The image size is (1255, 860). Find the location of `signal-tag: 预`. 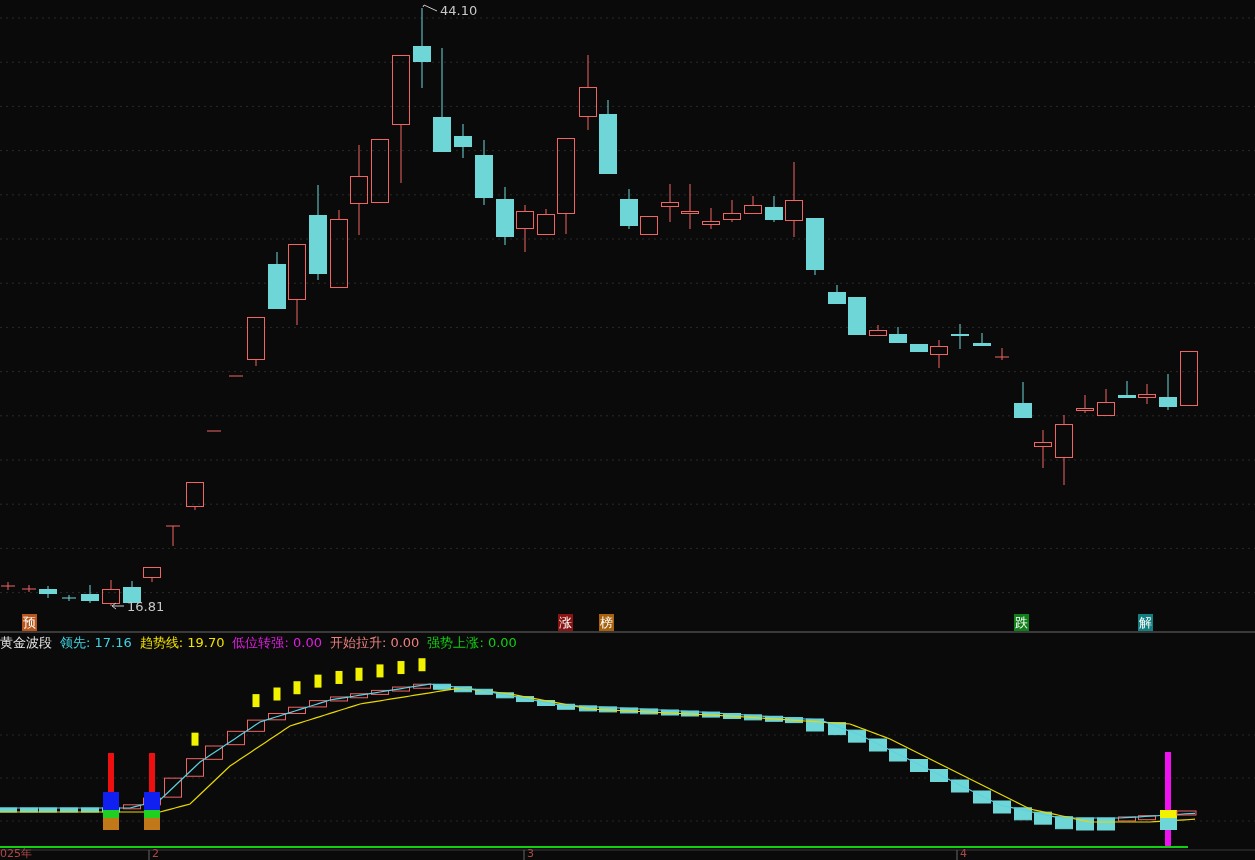

signal-tag: 预 is located at coordinates (29, 622).